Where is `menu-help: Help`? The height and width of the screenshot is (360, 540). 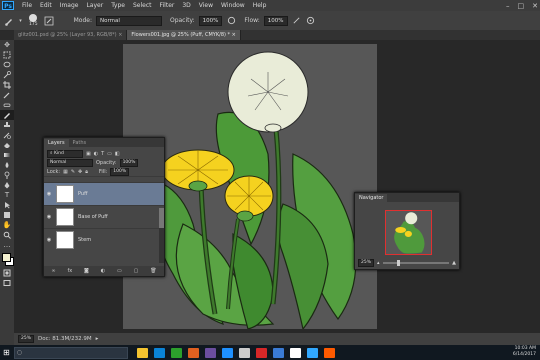
menu-help: Help is located at coordinates (260, 5).